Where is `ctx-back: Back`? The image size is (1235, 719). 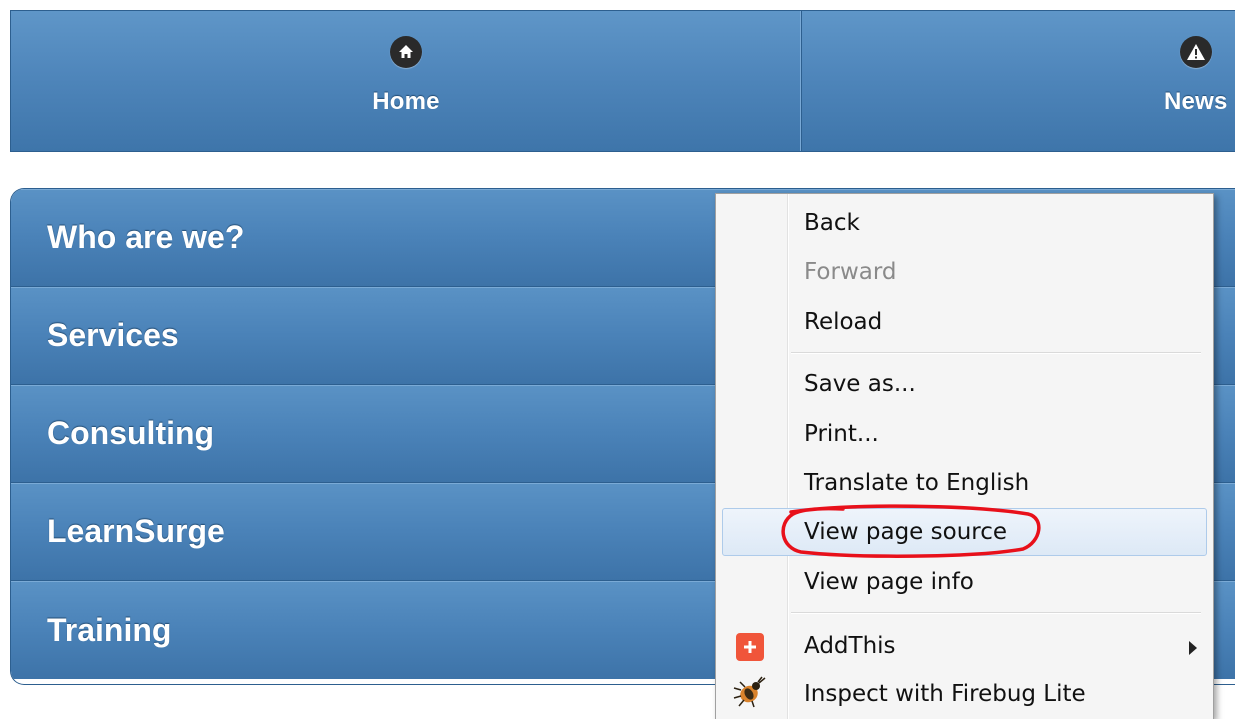
ctx-back: Back is located at coordinates (832, 223).